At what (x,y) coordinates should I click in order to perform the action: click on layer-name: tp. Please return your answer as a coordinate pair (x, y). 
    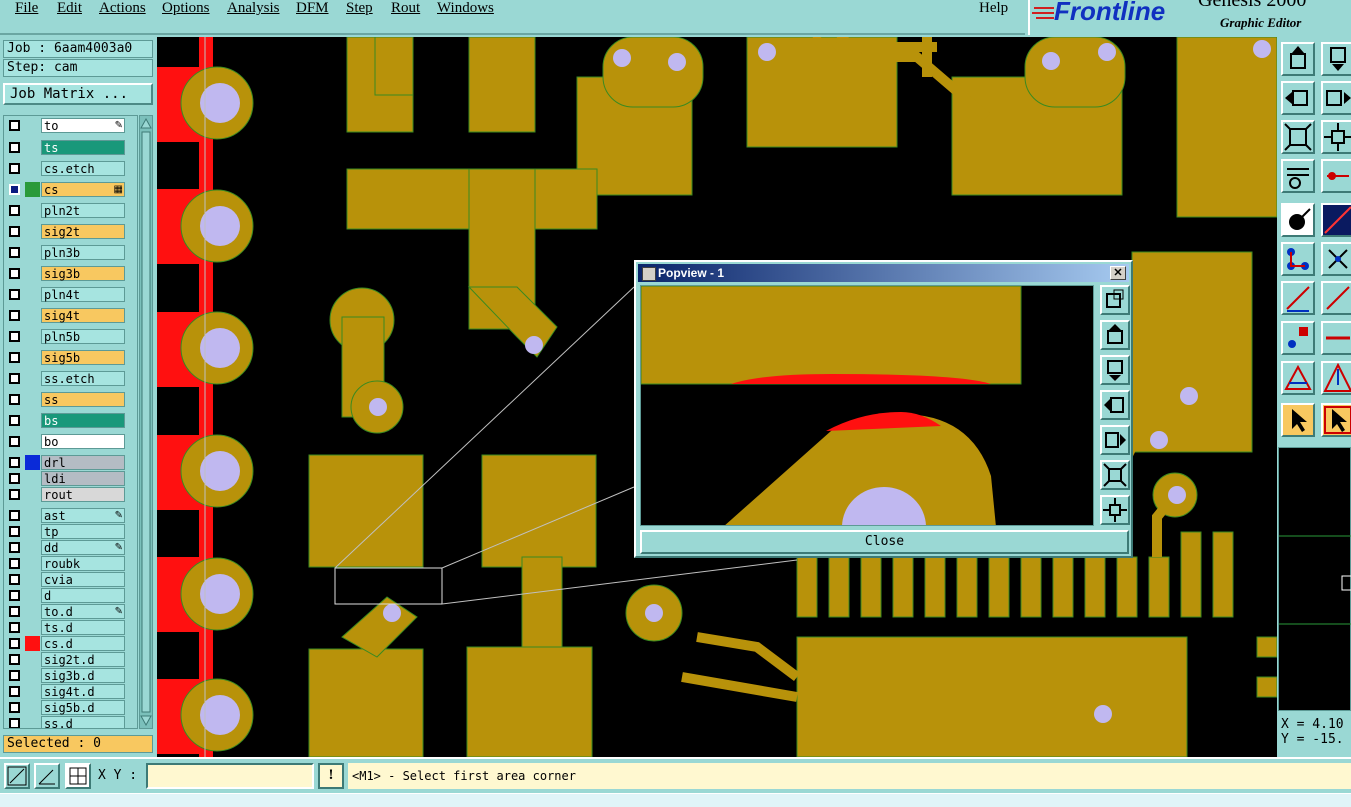
    Looking at the image, I should click on (83, 531).